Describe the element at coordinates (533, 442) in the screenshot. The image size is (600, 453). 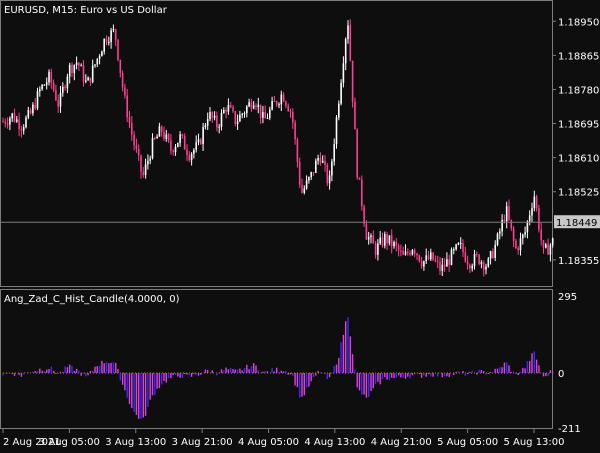
I see `time-tick-label: 5 Aug 13:00` at that location.